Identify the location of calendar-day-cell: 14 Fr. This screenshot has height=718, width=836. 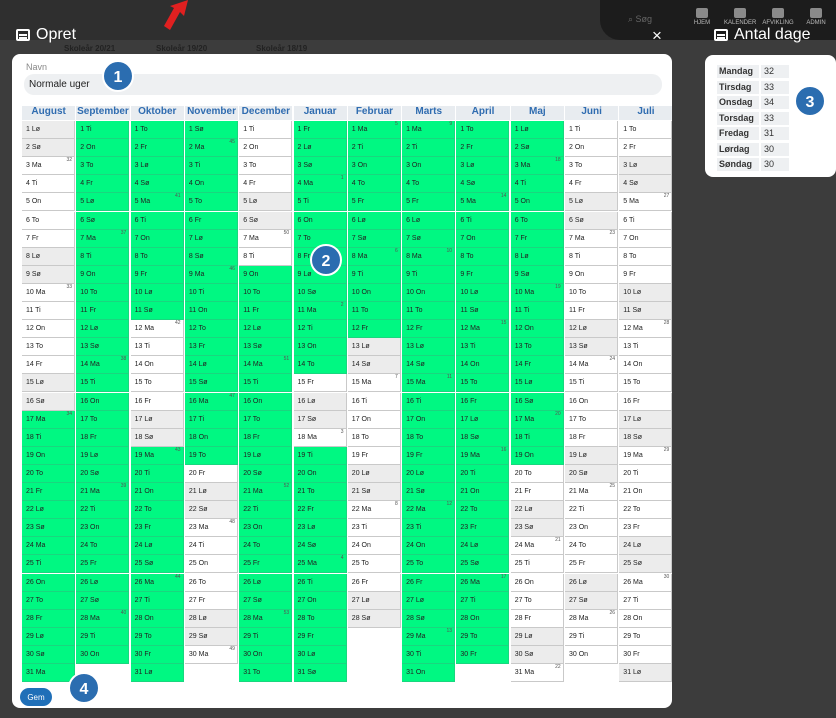
(537, 365).